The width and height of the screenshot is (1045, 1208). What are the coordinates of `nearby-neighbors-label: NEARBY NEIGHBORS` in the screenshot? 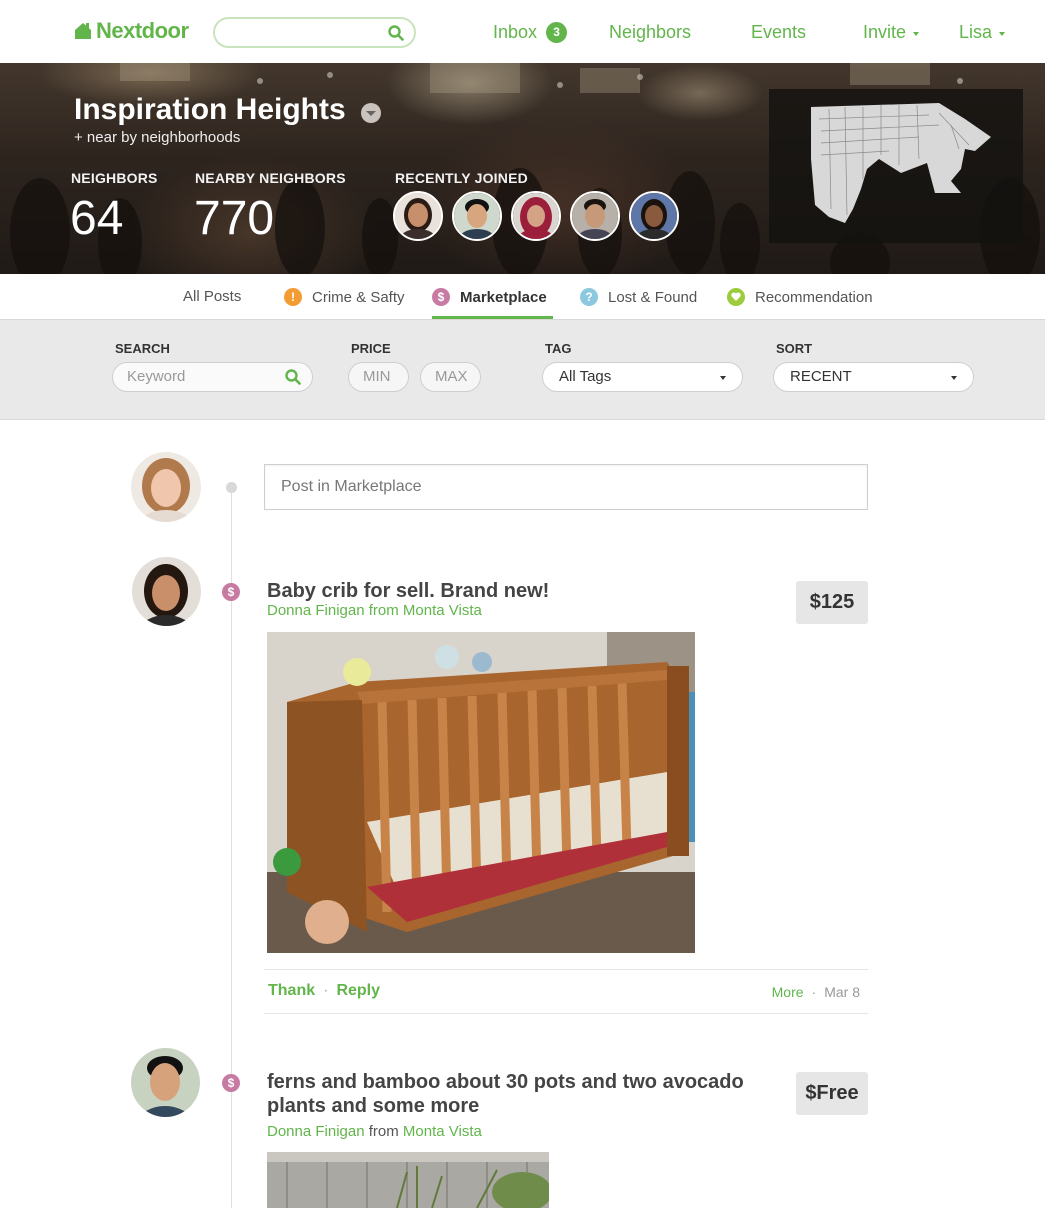 It's located at (270, 178).